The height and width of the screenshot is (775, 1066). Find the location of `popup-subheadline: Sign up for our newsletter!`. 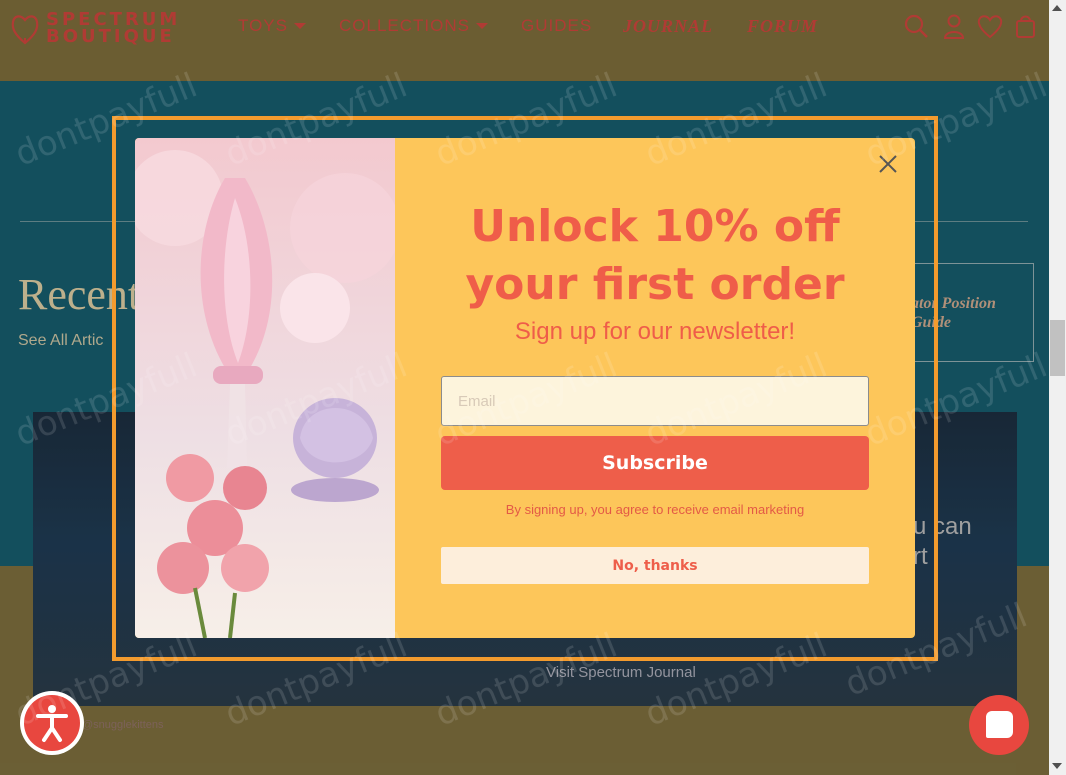

popup-subheadline: Sign up for our newsletter! is located at coordinates (655, 331).